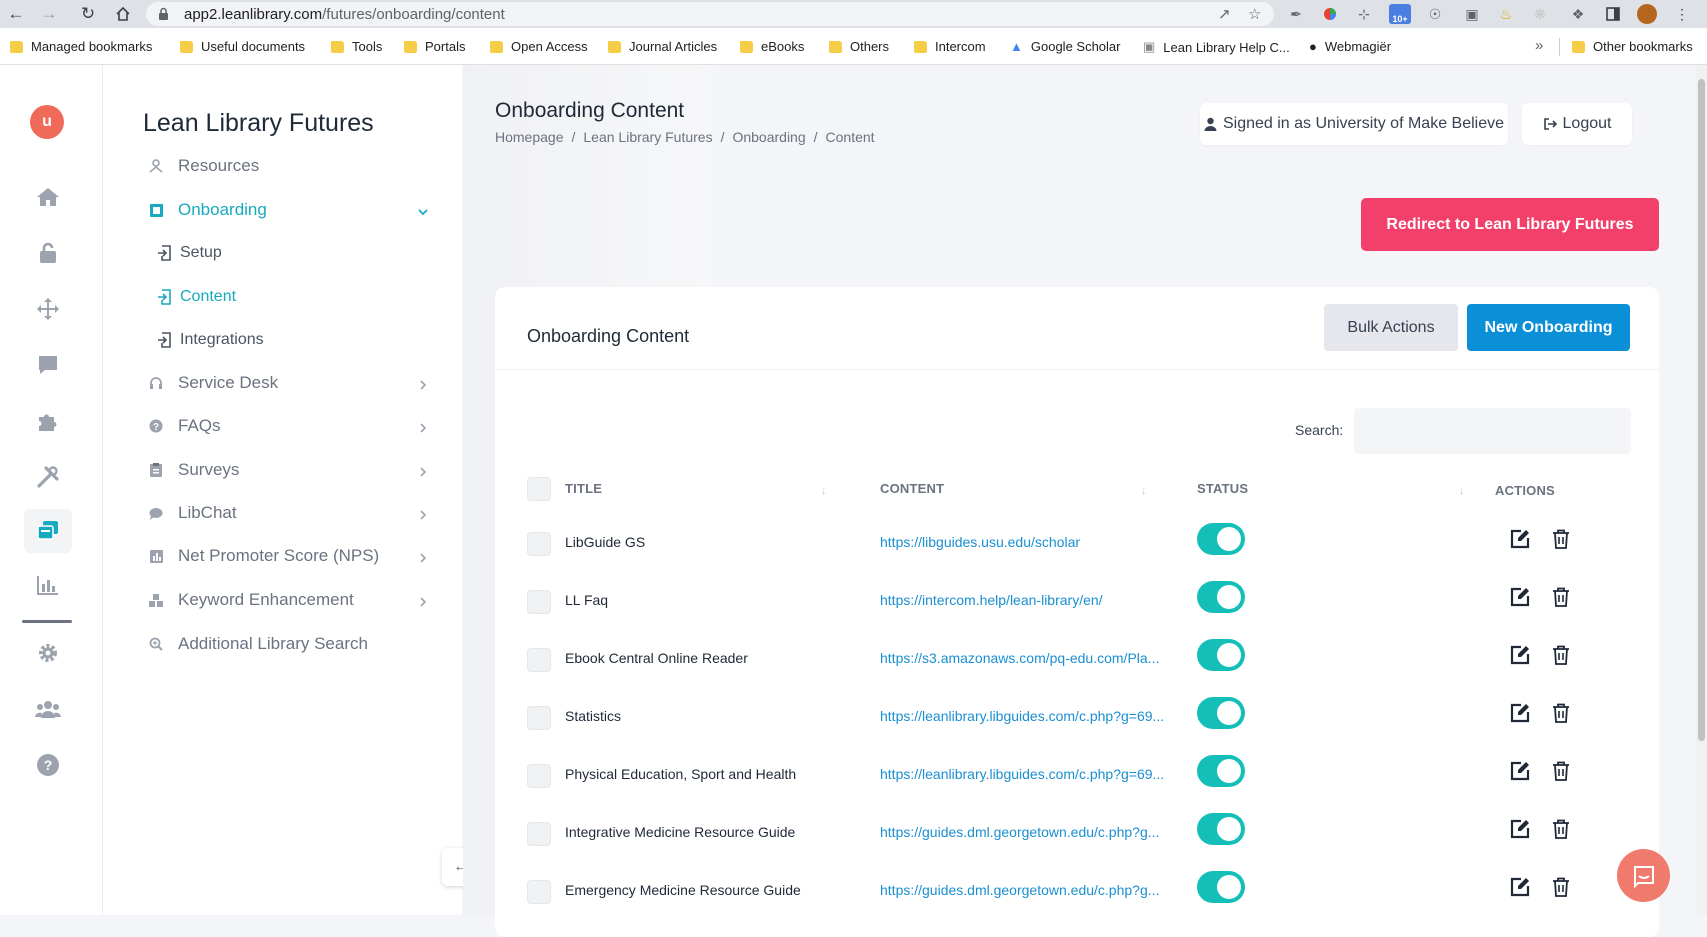  I want to click on bookmark-others: Others, so click(859, 46).